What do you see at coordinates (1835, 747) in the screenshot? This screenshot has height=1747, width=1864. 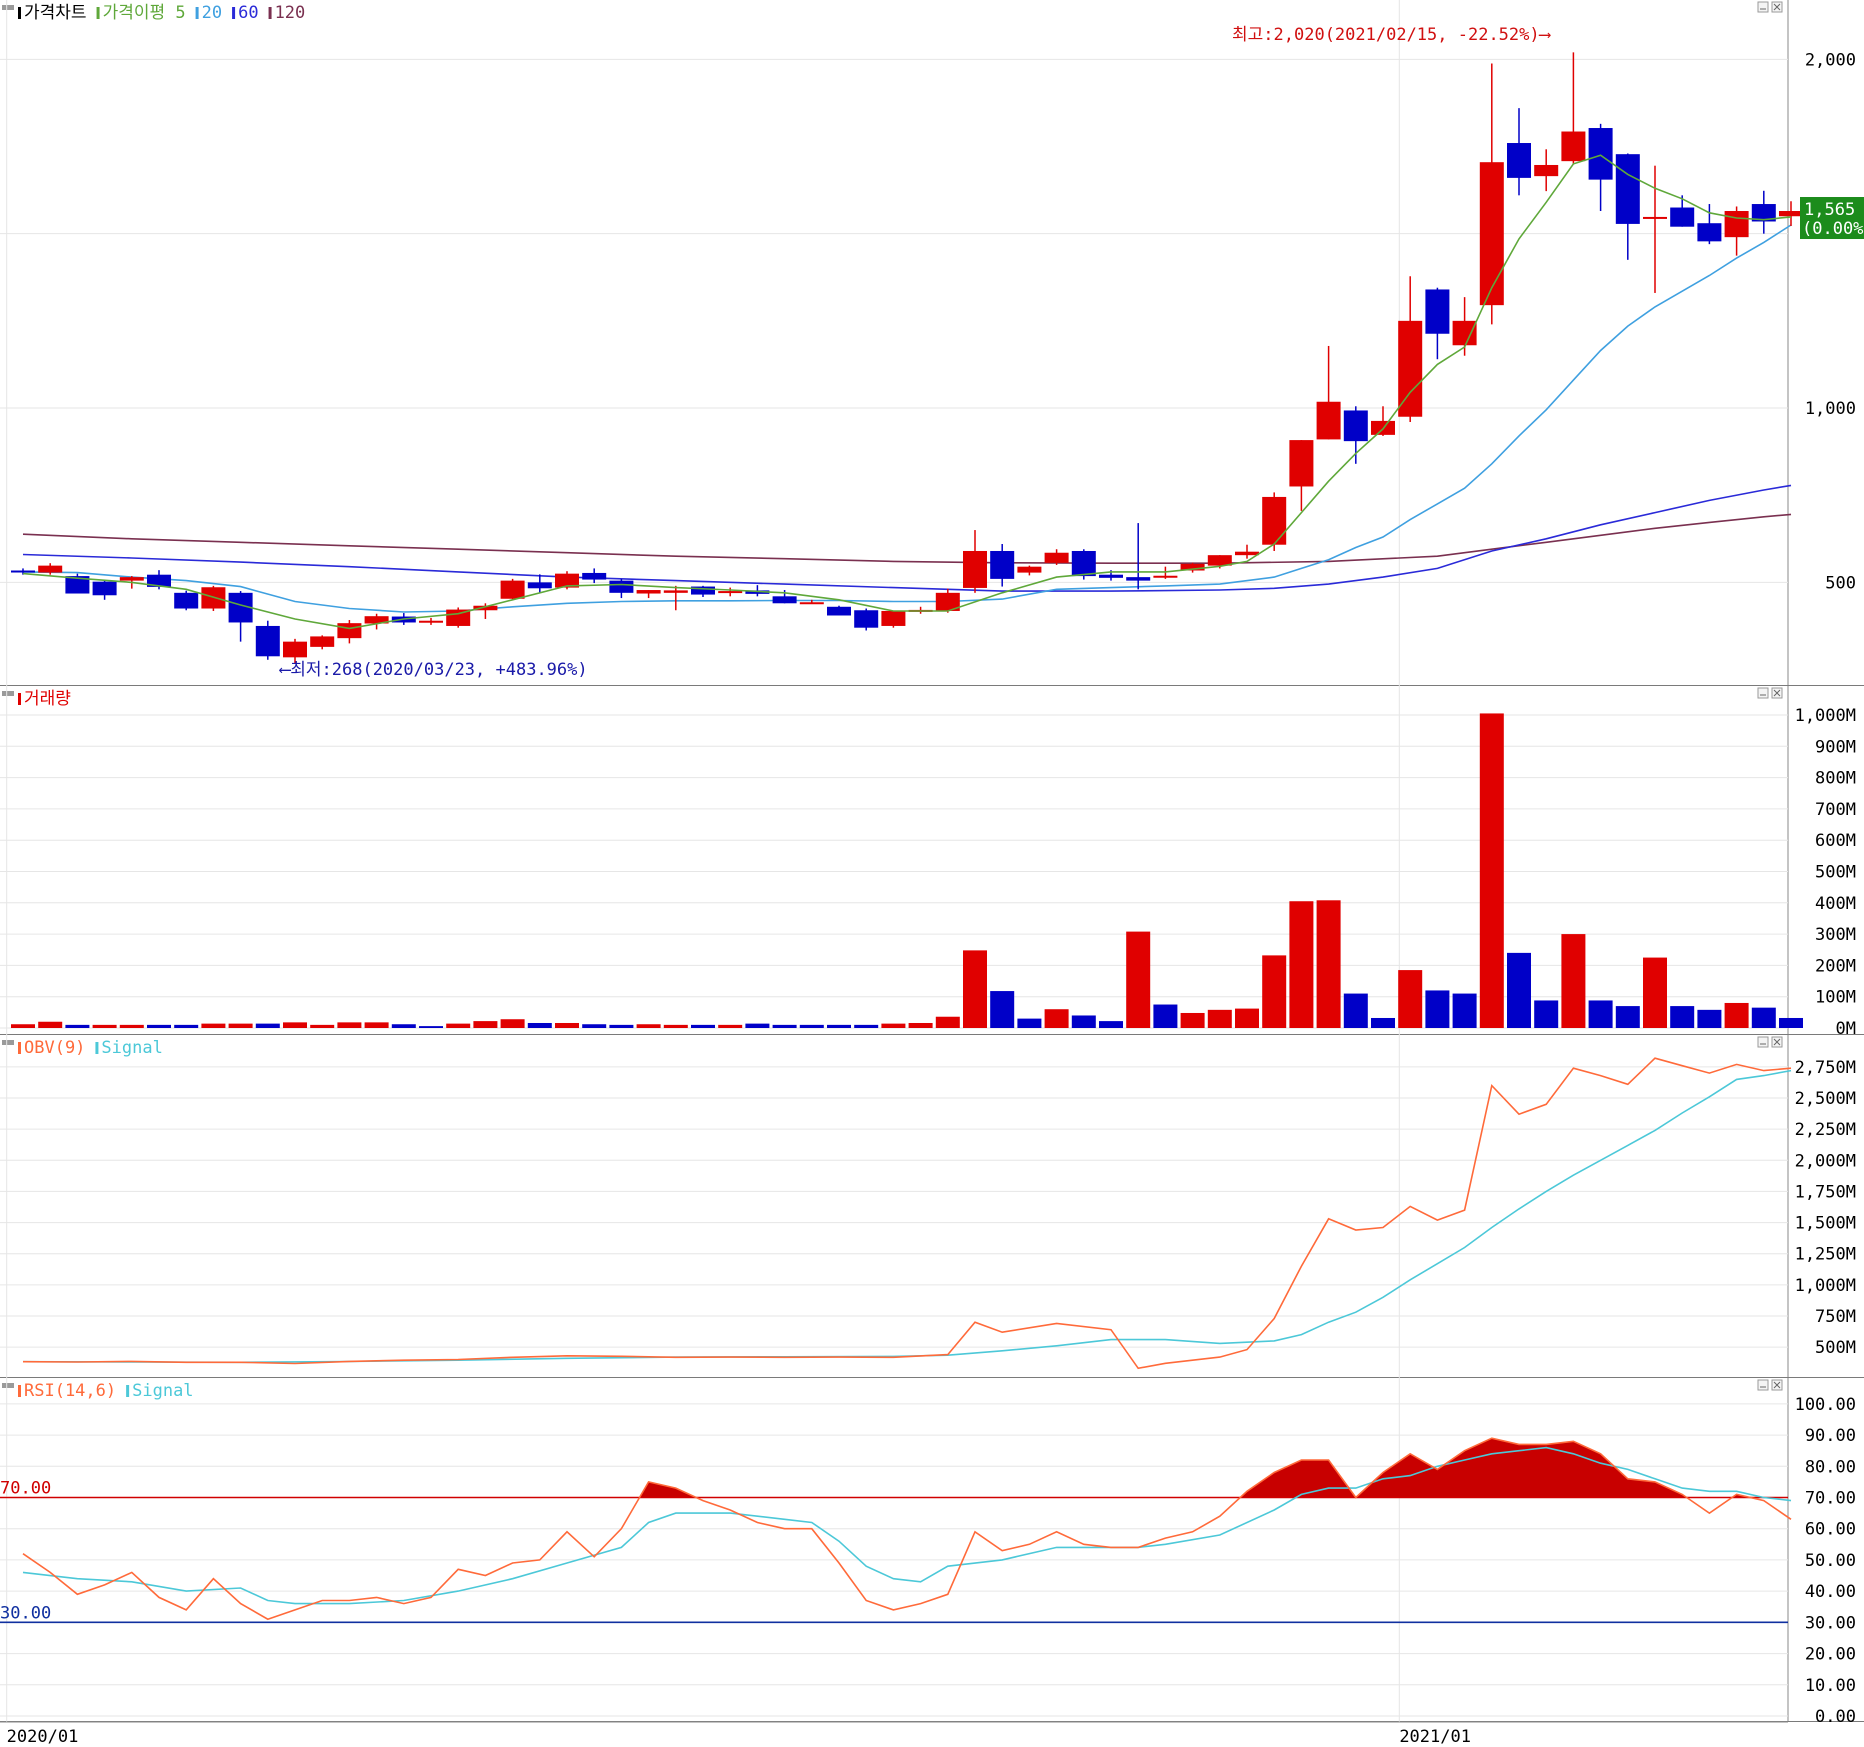 I see `y-tick-label: 900M` at bounding box center [1835, 747].